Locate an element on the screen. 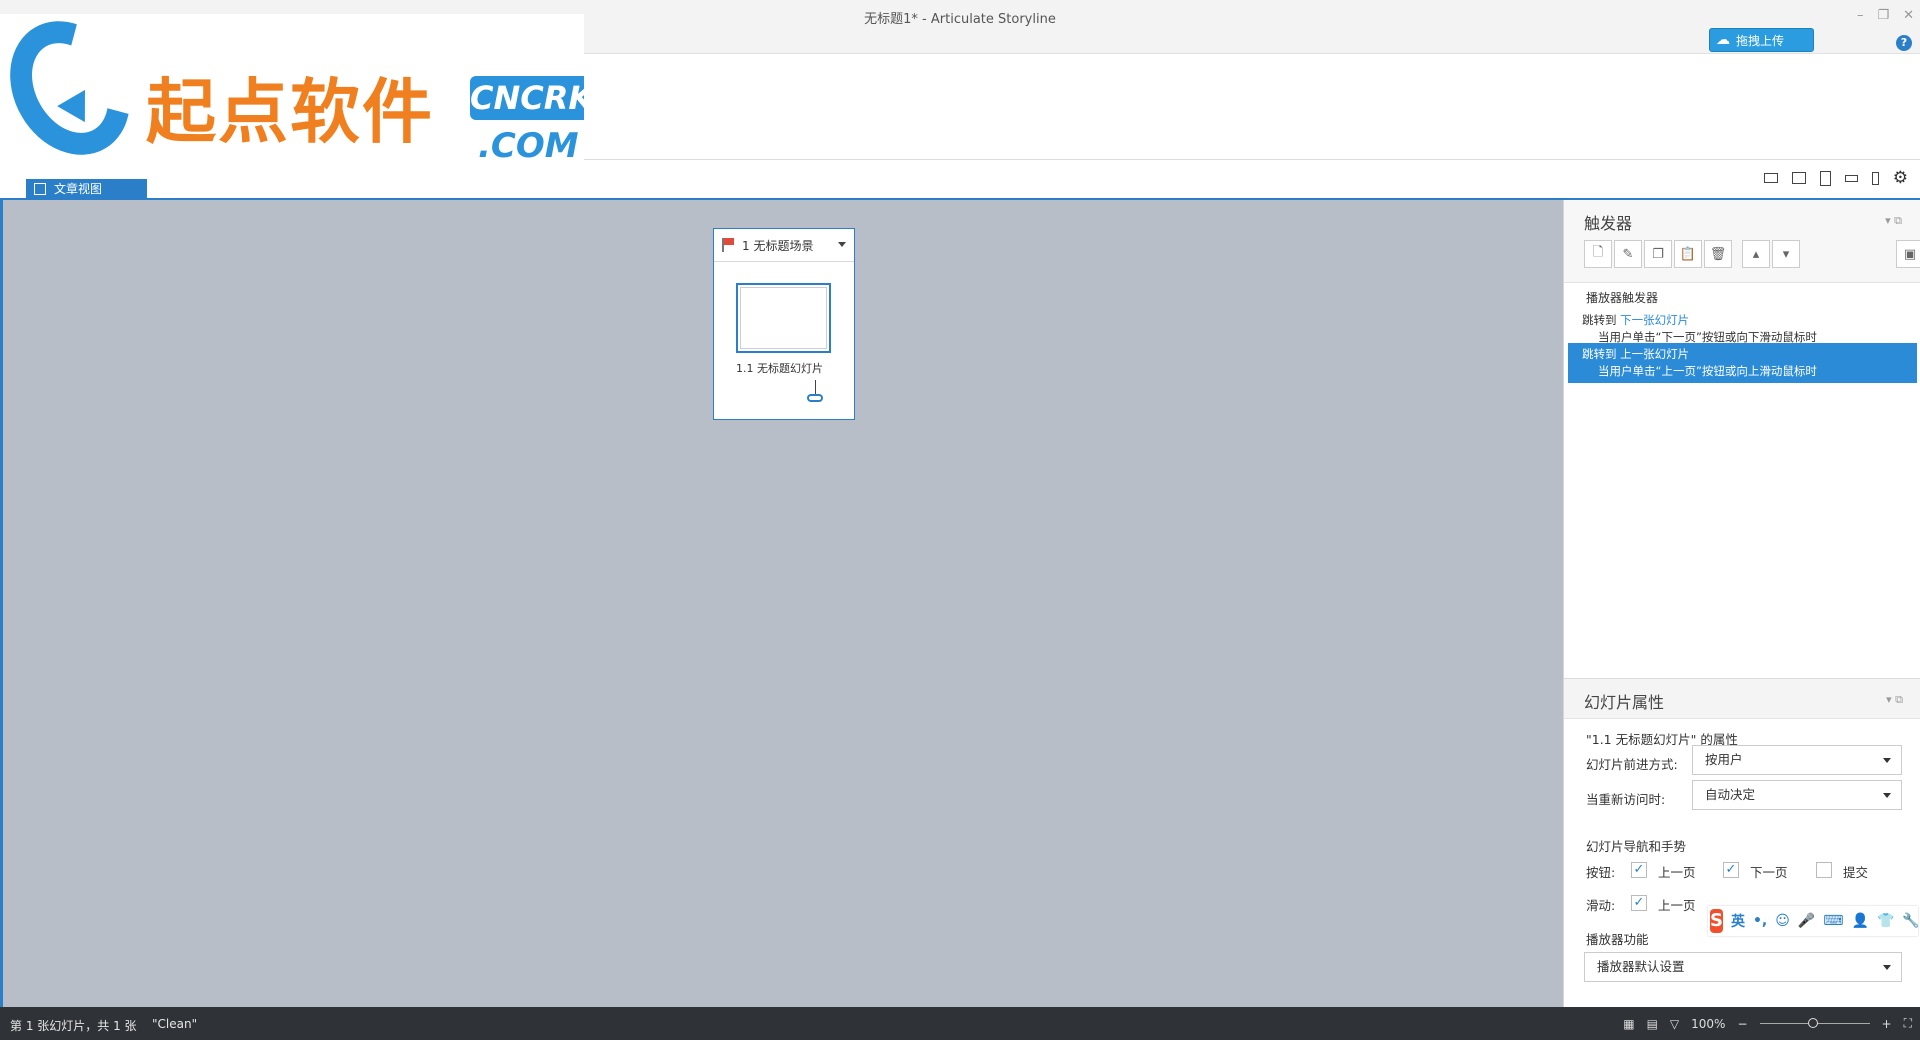 This screenshot has height=1040, width=1920. tab-story-view: 文章视图 is located at coordinates (86, 189).